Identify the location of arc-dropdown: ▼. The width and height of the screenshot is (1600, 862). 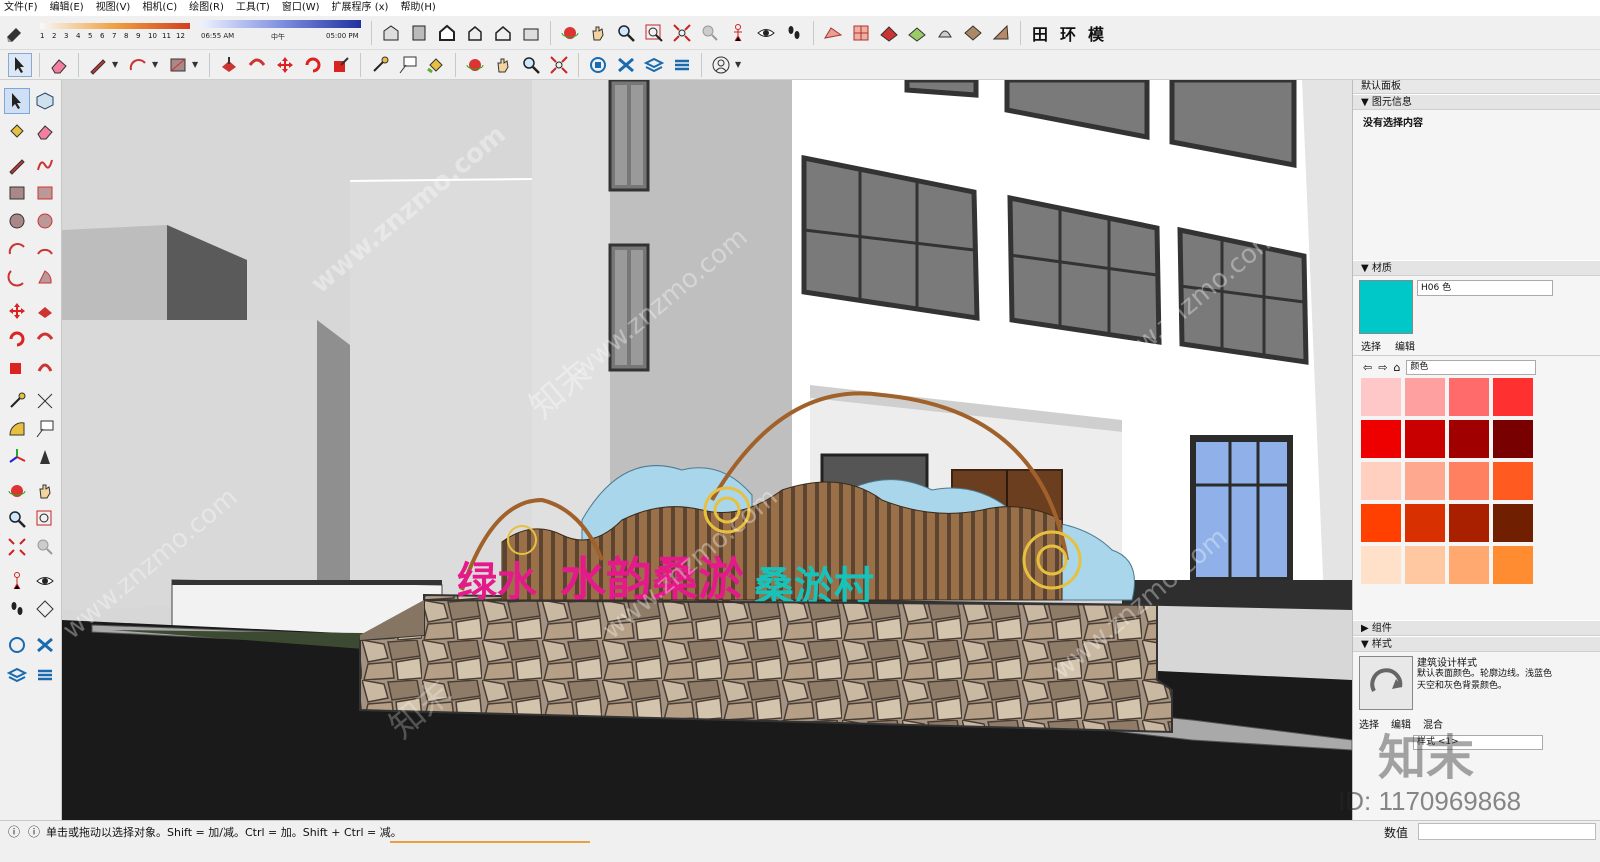
(156, 64).